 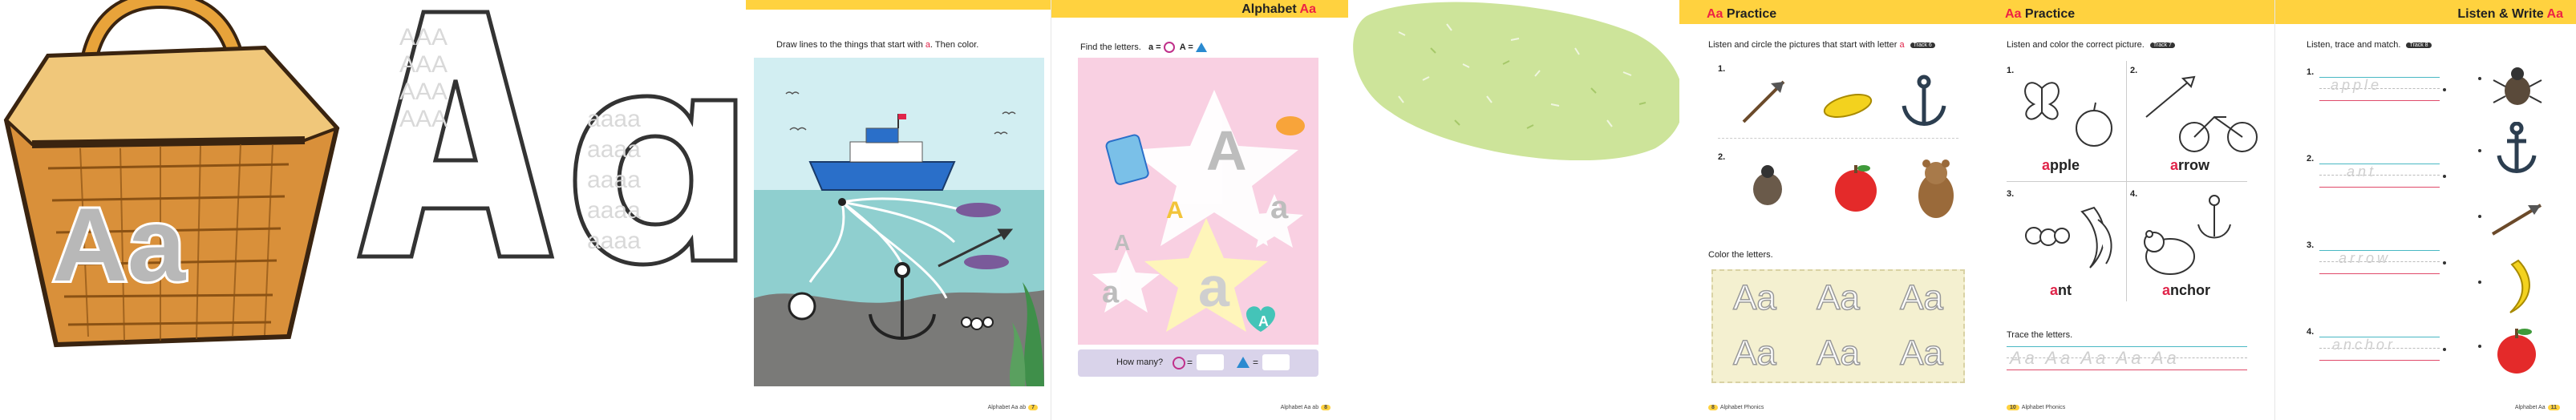 What do you see at coordinates (2095, 358) in the screenshot?
I see `trace-letters: Aa Aa Aa Aa Aa` at bounding box center [2095, 358].